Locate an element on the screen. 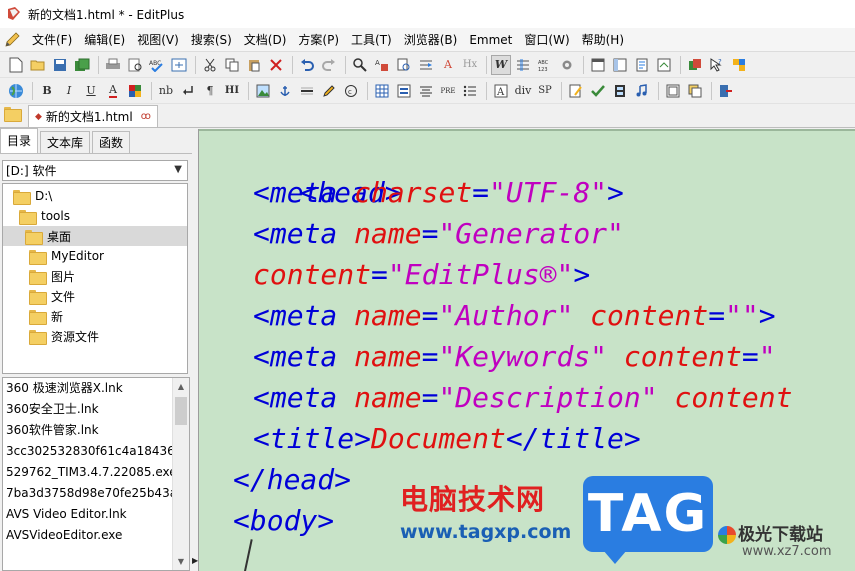 The image size is (855, 571). list-item: 360 极速浏览器X.lnk is located at coordinates (88, 388).